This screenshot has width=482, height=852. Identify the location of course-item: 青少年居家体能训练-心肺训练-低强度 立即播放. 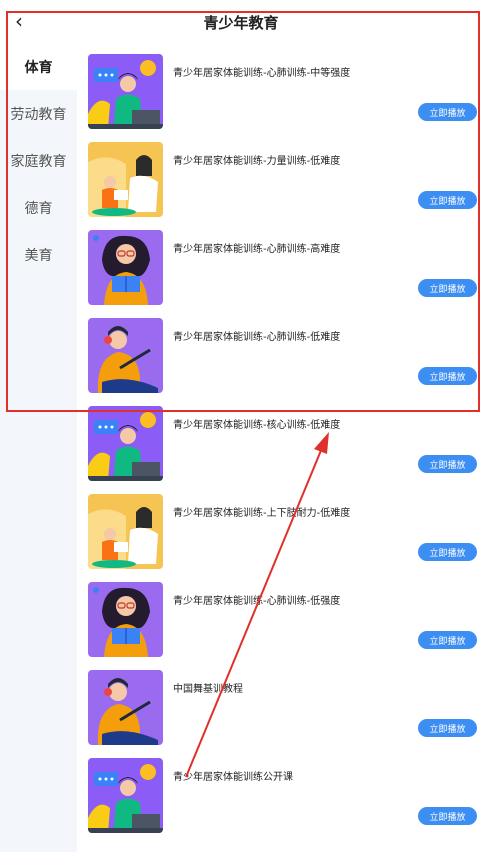
(279, 616).